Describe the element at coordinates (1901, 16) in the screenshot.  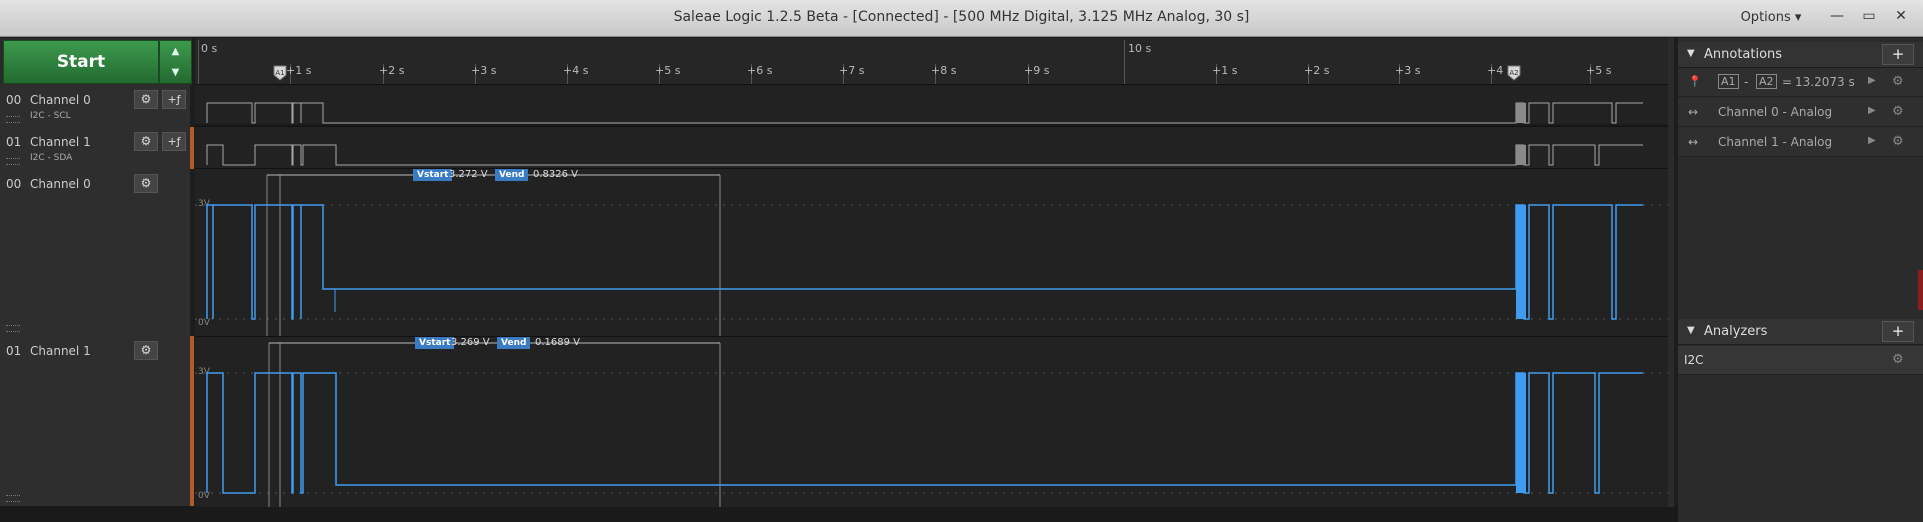
I see `close-button: ✕` at that location.